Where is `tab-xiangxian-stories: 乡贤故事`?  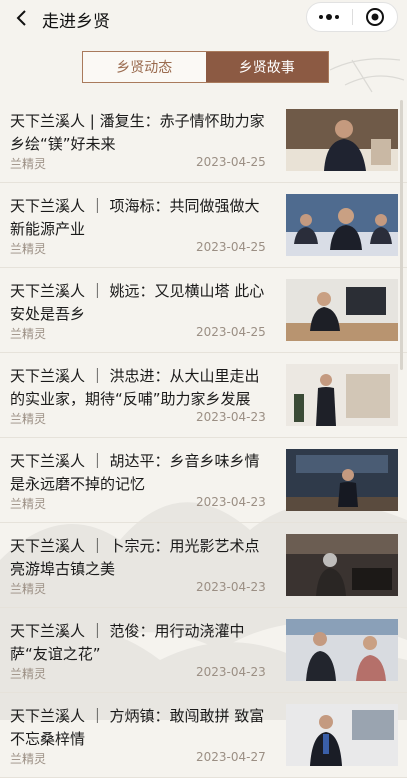 tab-xiangxian-stories: 乡贤故事 is located at coordinates (266, 67).